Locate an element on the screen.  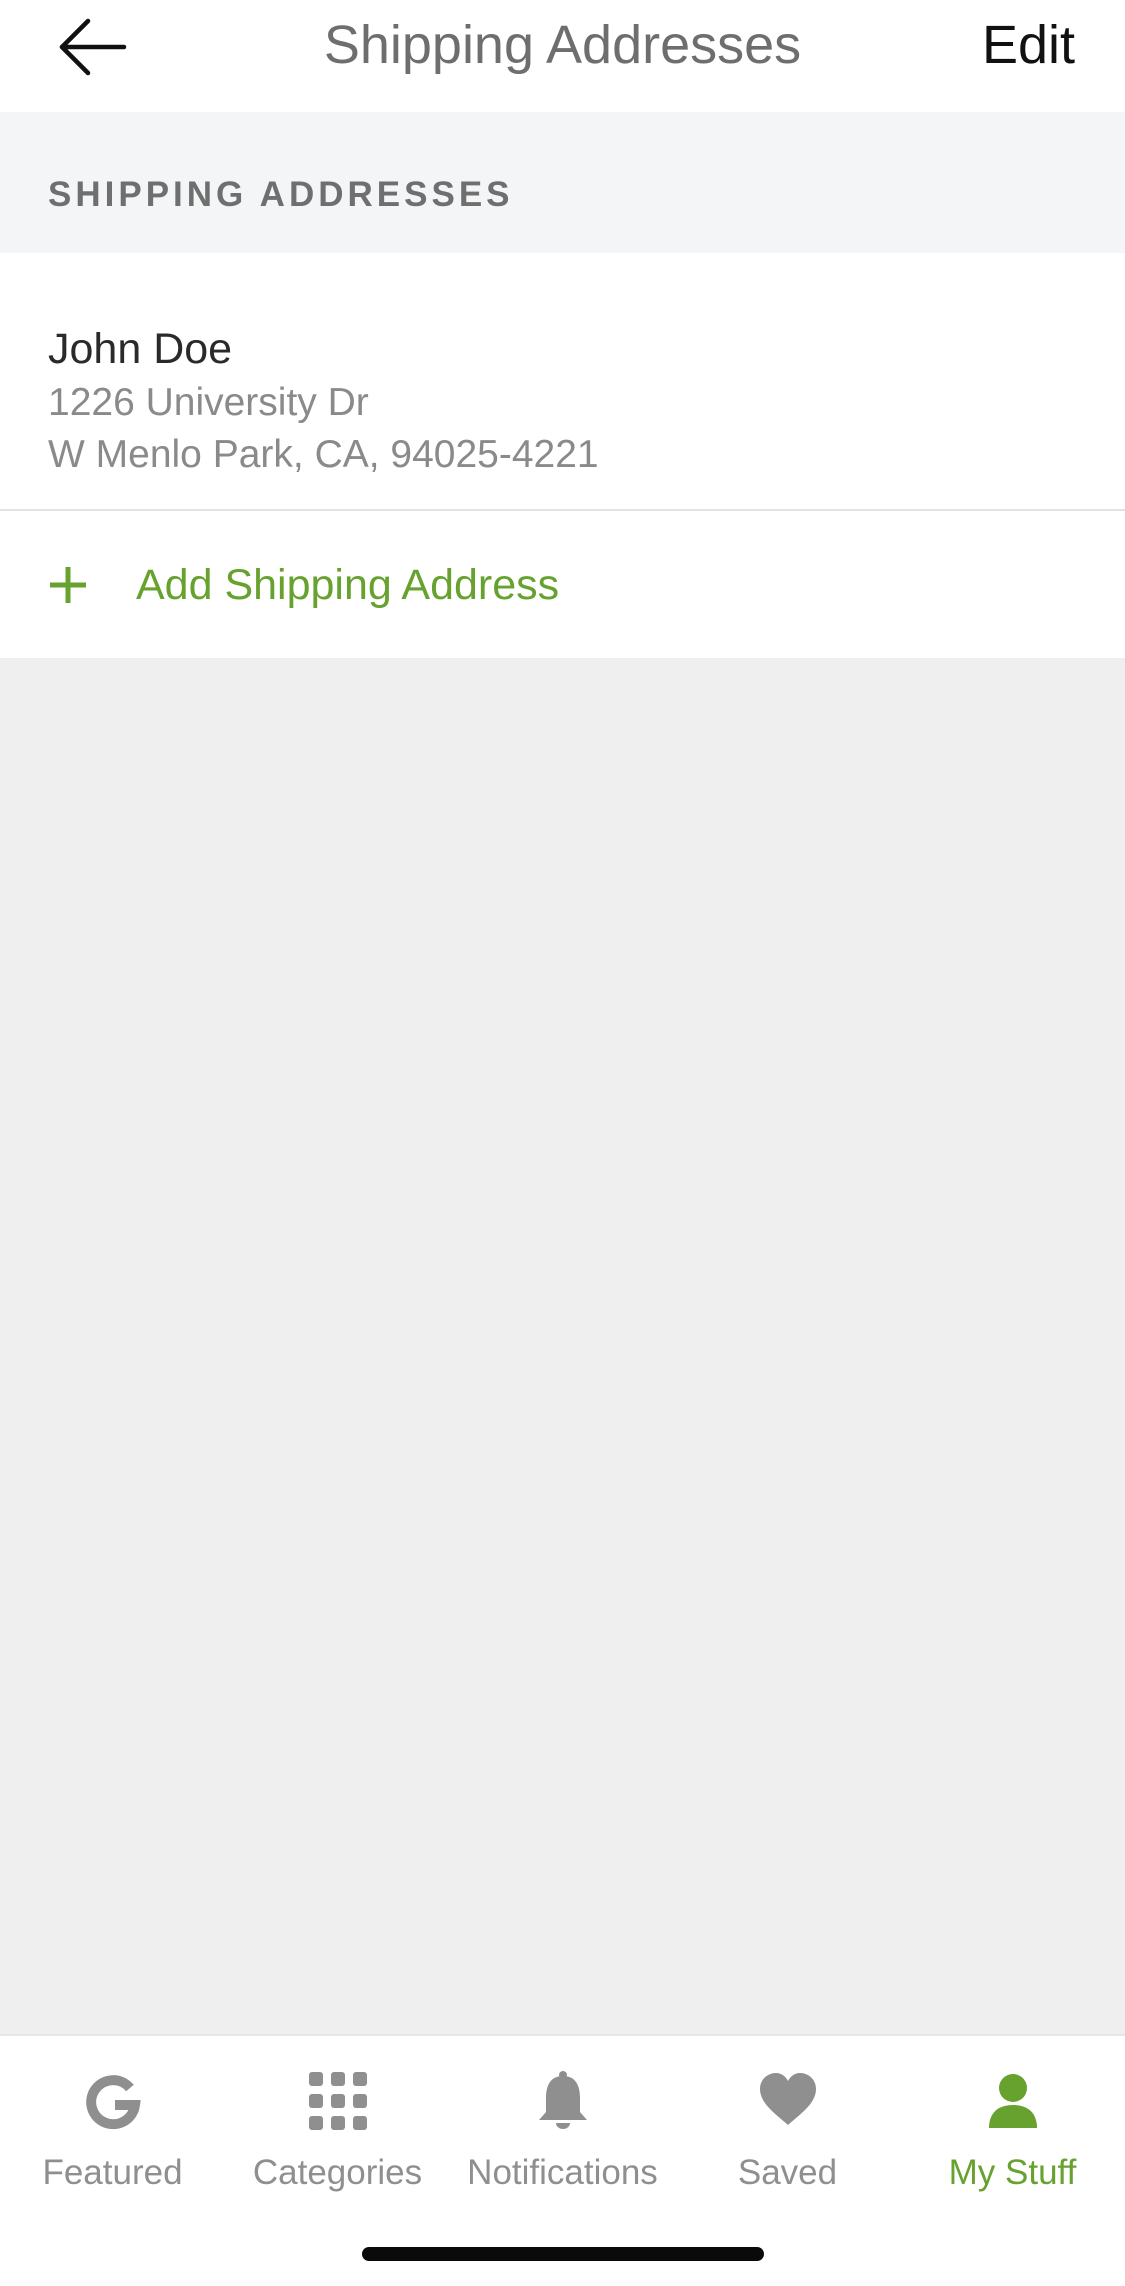
tab-saved: Saved is located at coordinates (787, 2136).